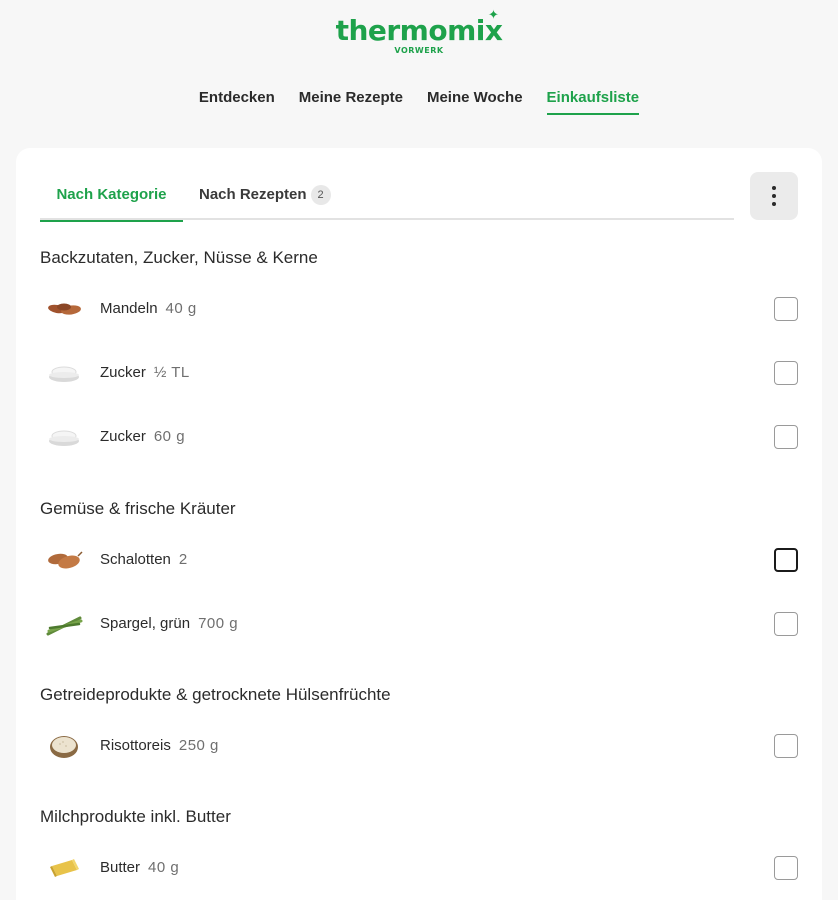 Image resolution: width=838 pixels, height=900 pixels. I want to click on list-item: Spargel, grün 700 g, so click(419, 624).